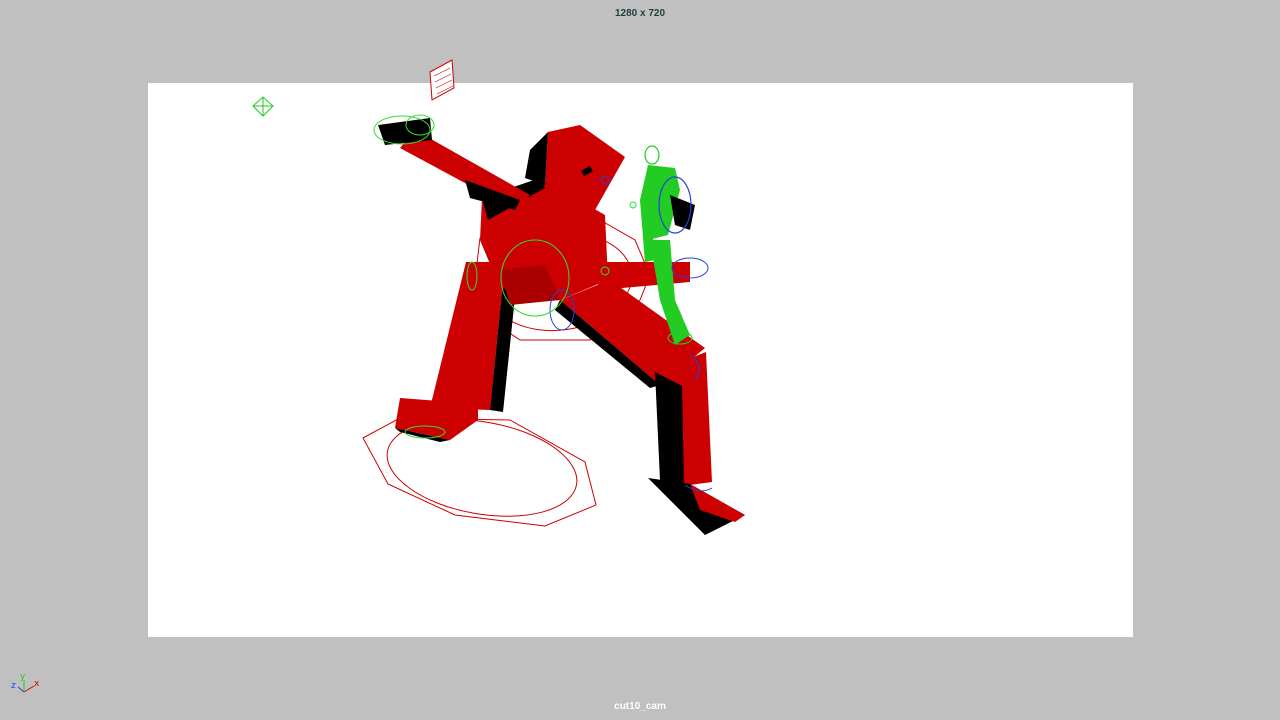 The width and height of the screenshot is (1280, 720). Describe the element at coordinates (37, 684) in the screenshot. I see `axis-x-label: x` at that location.